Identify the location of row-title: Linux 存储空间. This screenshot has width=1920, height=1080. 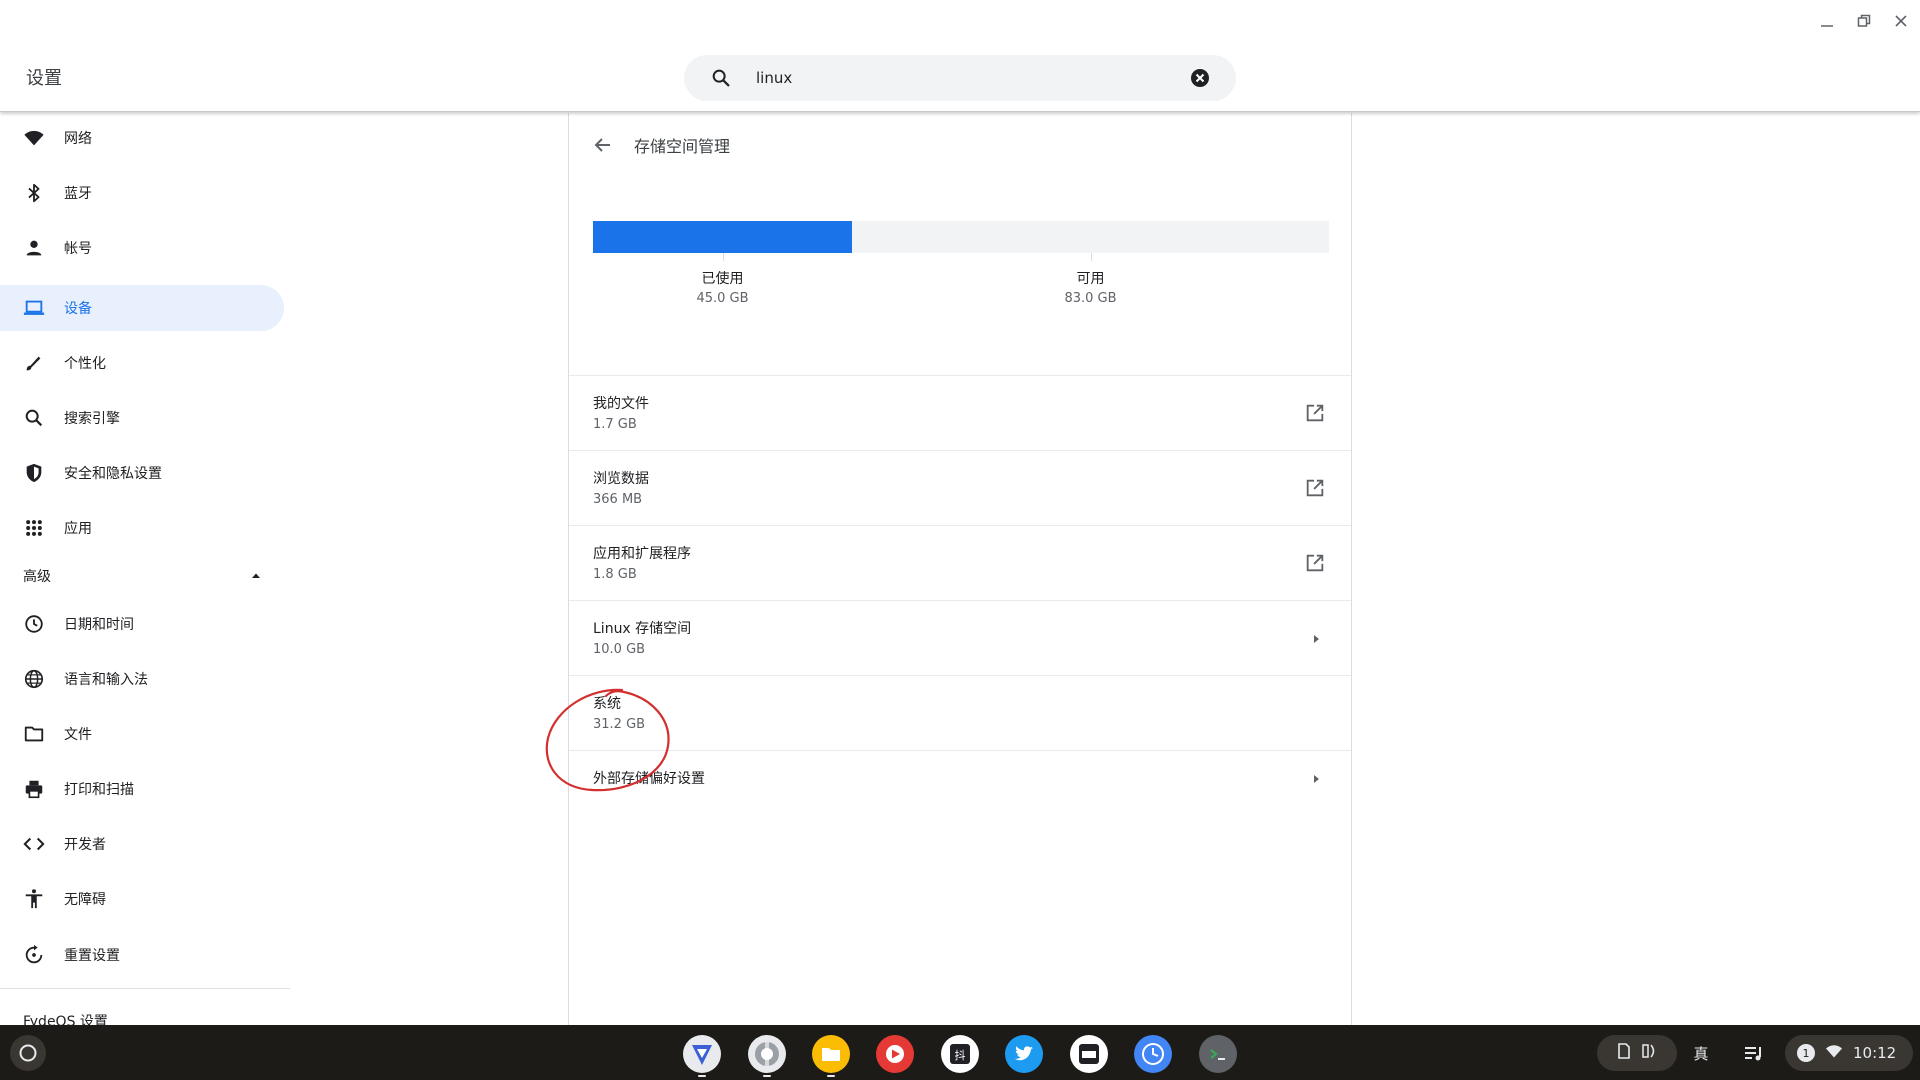
(642, 629).